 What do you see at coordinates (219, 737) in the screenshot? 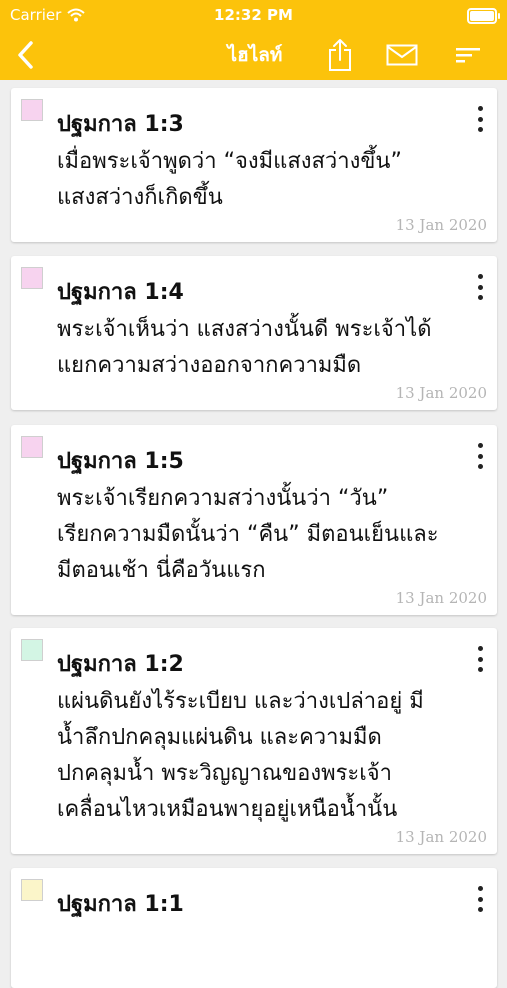
I see `verse-line: น้ำลึกปกคลุมแผ่นดิน และความมืด` at bounding box center [219, 737].